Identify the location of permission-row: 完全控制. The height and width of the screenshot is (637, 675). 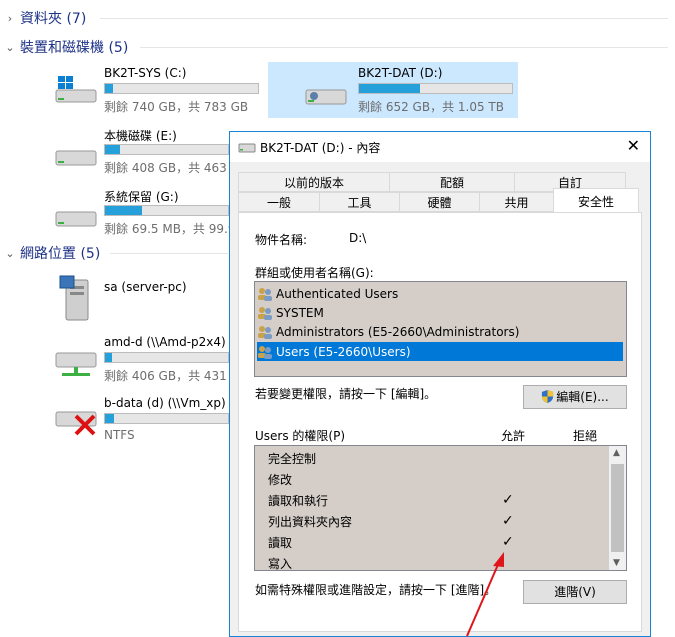
(292, 458).